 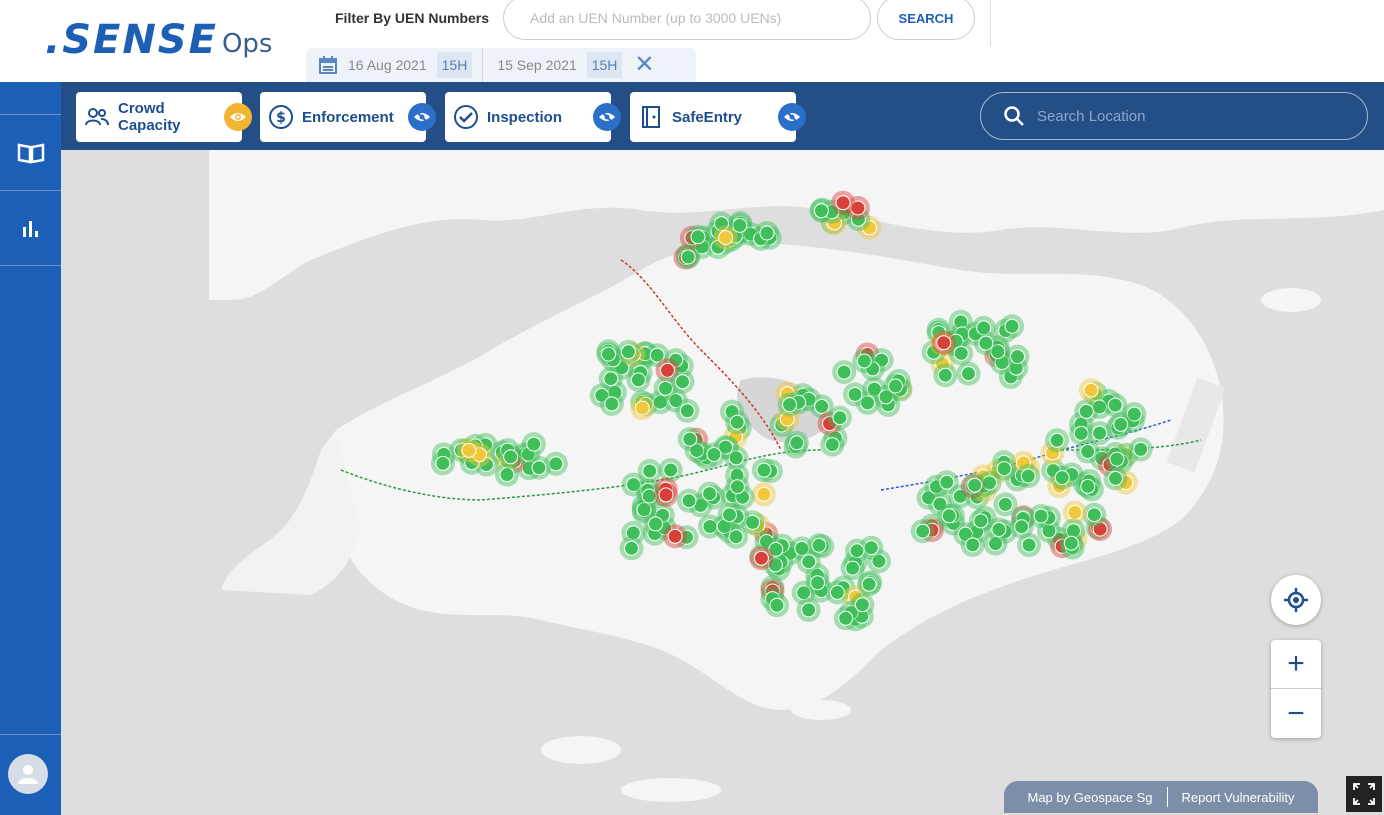 I want to click on door-icon, so click(x=651, y=117).